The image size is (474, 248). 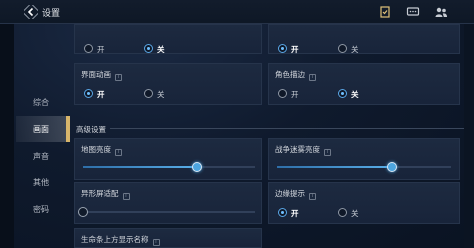 I want to click on setting-notch-adapt: 异形屏适配 i, so click(x=168, y=203).